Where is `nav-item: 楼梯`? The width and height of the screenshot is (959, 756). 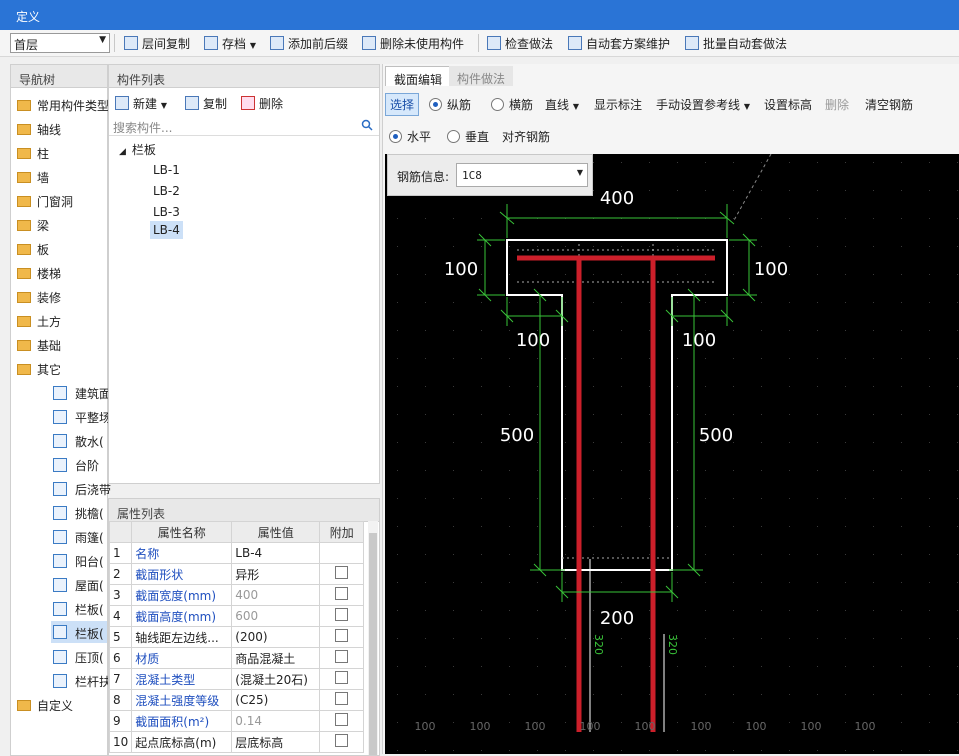 nav-item: 楼梯 is located at coordinates (39, 273).